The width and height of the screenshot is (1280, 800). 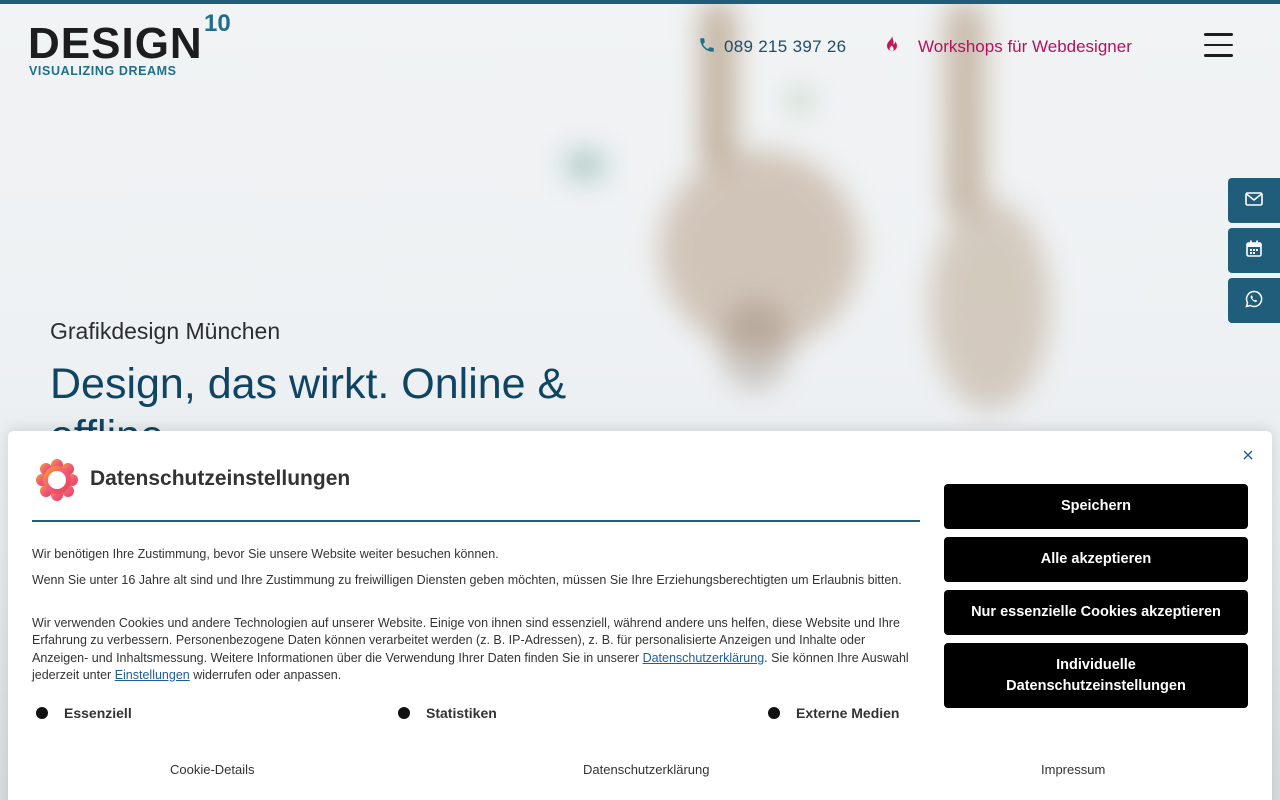 What do you see at coordinates (42, 713) in the screenshot?
I see `essential-checkbox` at bounding box center [42, 713].